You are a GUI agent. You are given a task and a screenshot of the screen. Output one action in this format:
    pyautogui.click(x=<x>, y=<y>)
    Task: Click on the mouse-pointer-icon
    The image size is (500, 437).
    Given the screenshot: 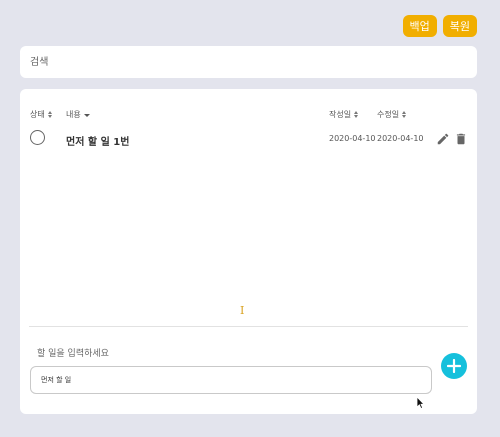 What is the action you would take?
    pyautogui.click(x=420, y=403)
    